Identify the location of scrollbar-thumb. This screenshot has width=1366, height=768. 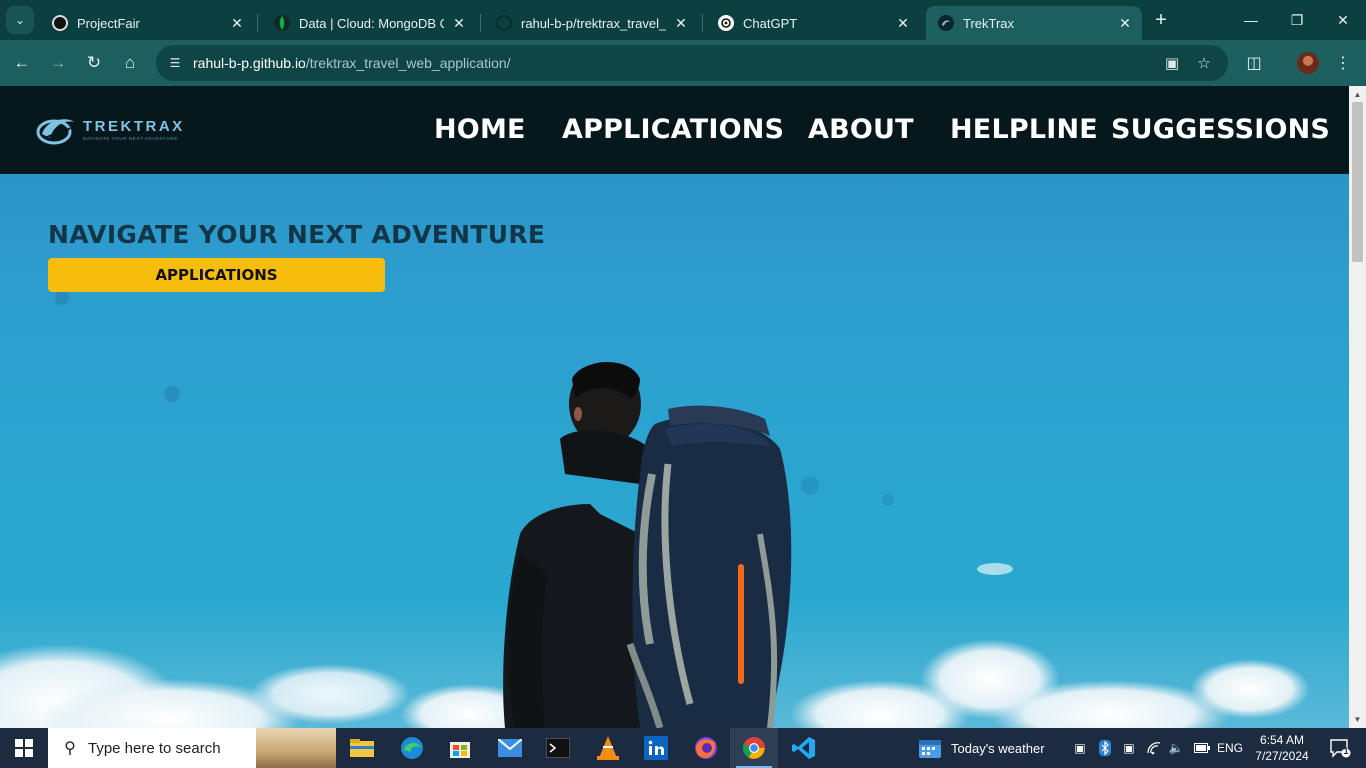
(1357, 182).